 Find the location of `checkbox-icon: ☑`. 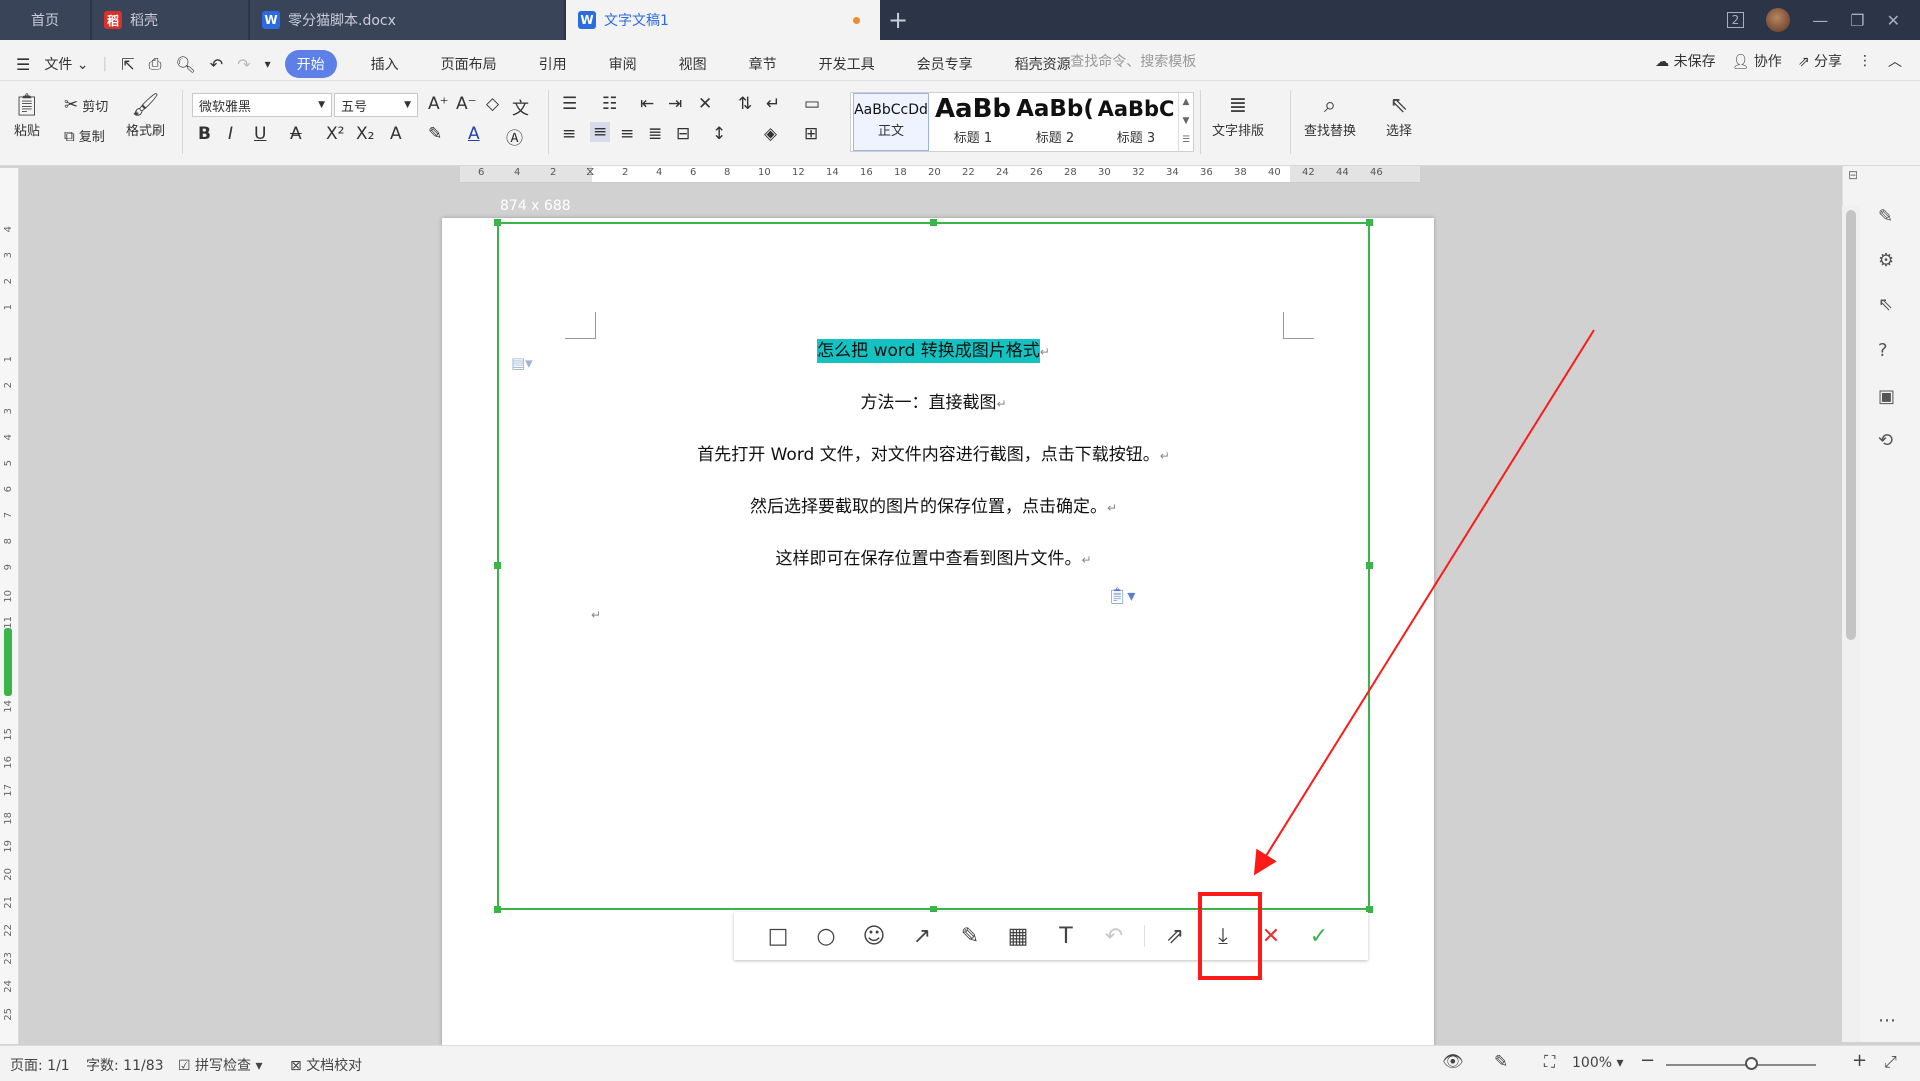

checkbox-icon: ☑ is located at coordinates (184, 1066).